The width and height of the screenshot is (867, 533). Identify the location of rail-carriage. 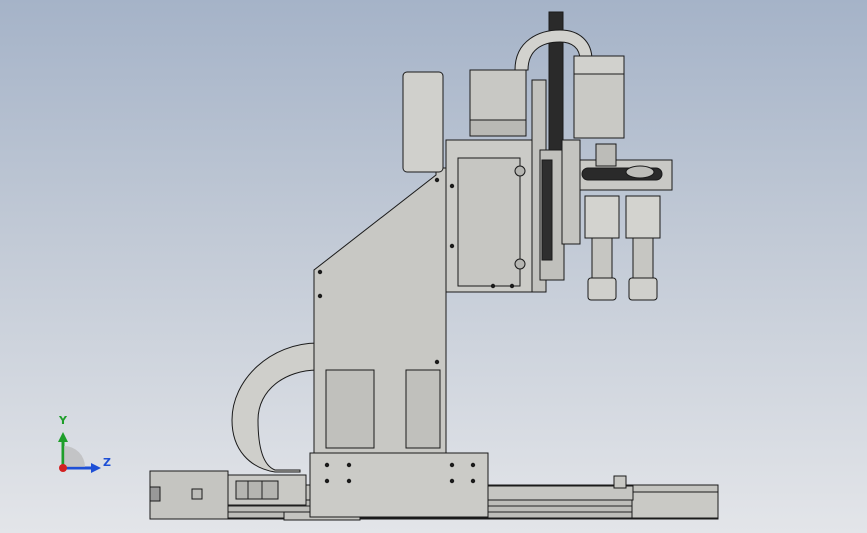
(560, 493).